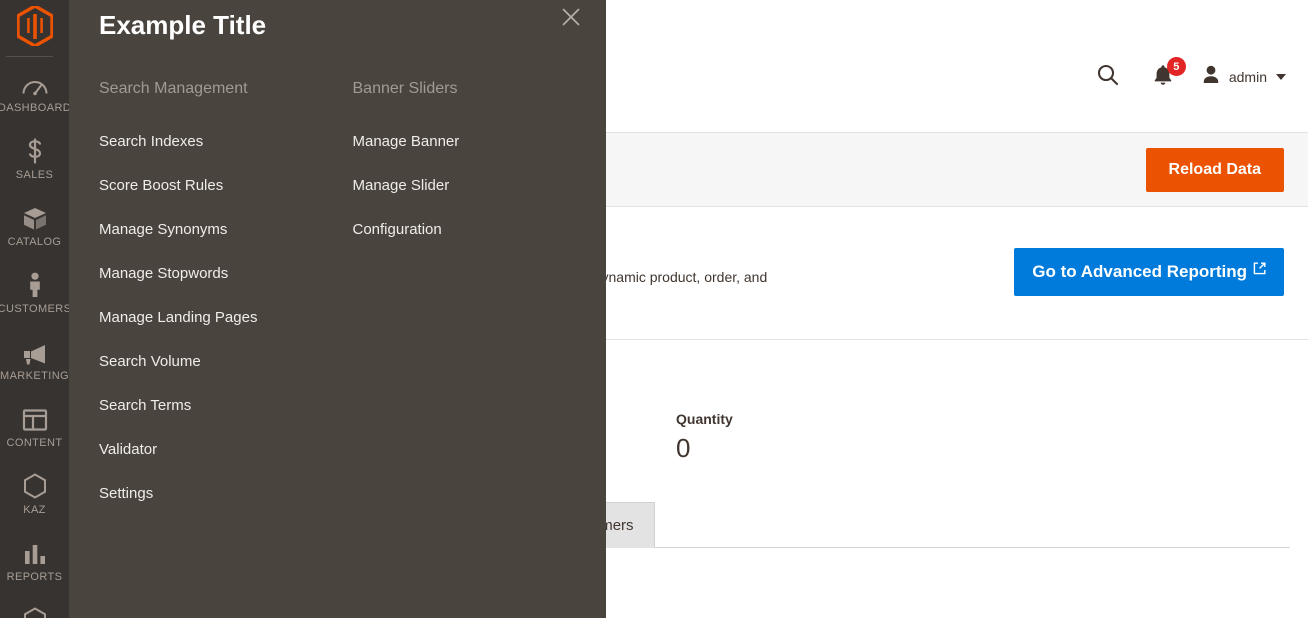 The height and width of the screenshot is (618, 1308). What do you see at coordinates (226, 494) in the screenshot?
I see `menu-link-settings: Settings` at bounding box center [226, 494].